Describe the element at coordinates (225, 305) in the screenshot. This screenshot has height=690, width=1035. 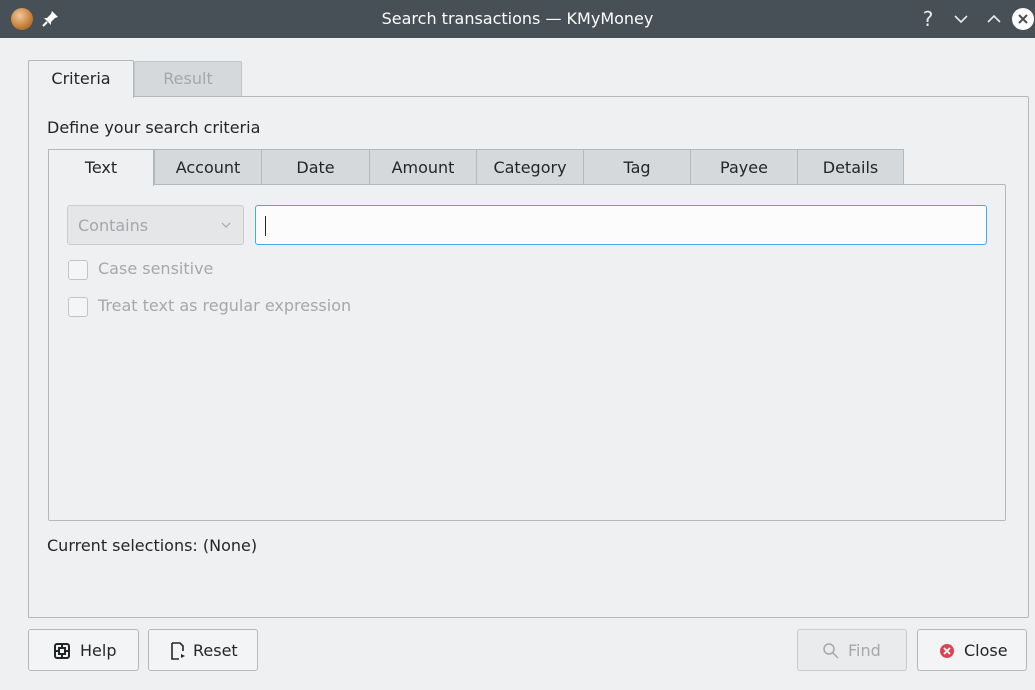
I see `regex-label: Treat text as regular expression` at that location.